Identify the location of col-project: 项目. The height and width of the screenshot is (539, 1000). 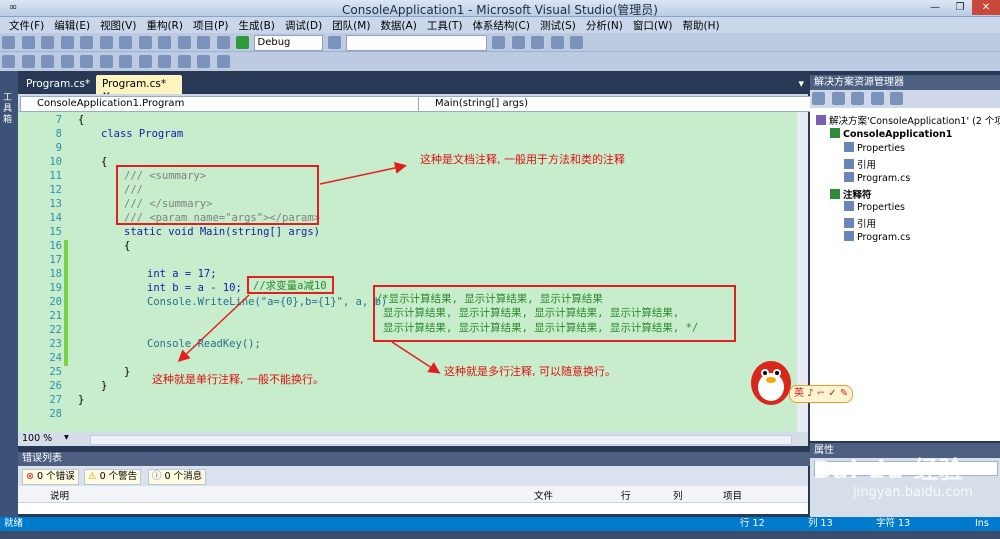
(732, 495).